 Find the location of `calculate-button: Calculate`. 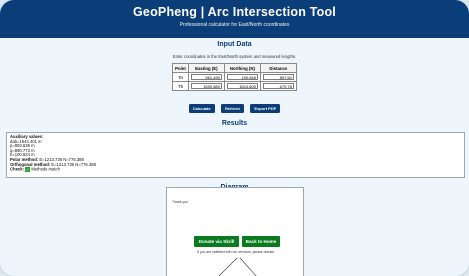

calculate-button: Calculate is located at coordinates (201, 108).